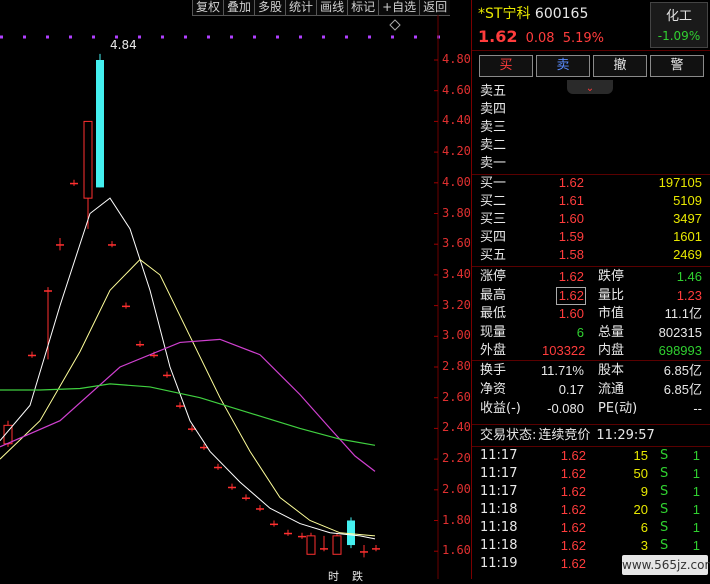 This screenshot has height=584, width=710. I want to click on y-label: 3.80, so click(456, 212).